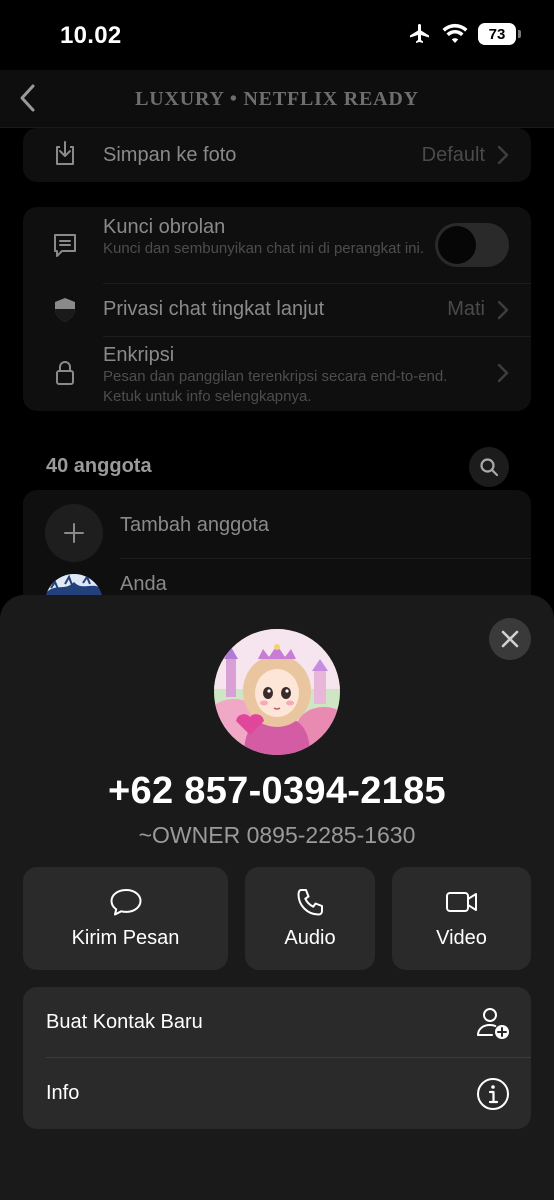 The image size is (554, 1200). What do you see at coordinates (170, 155) in the screenshot?
I see `save-photo-label: Simpan ke foto` at bounding box center [170, 155].